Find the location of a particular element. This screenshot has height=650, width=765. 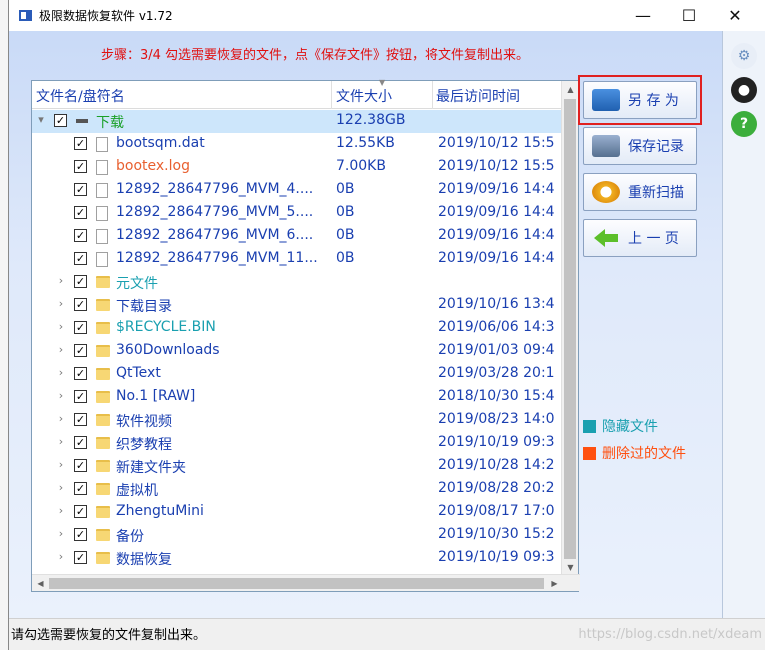

minimize-button: — is located at coordinates (643, 15).